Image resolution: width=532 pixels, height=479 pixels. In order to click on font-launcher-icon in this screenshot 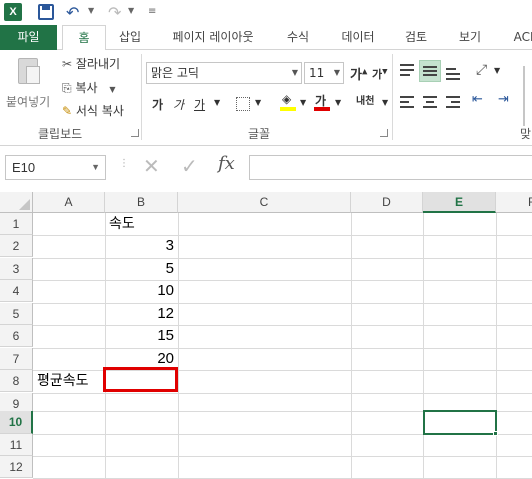, I will do `click(384, 133)`.